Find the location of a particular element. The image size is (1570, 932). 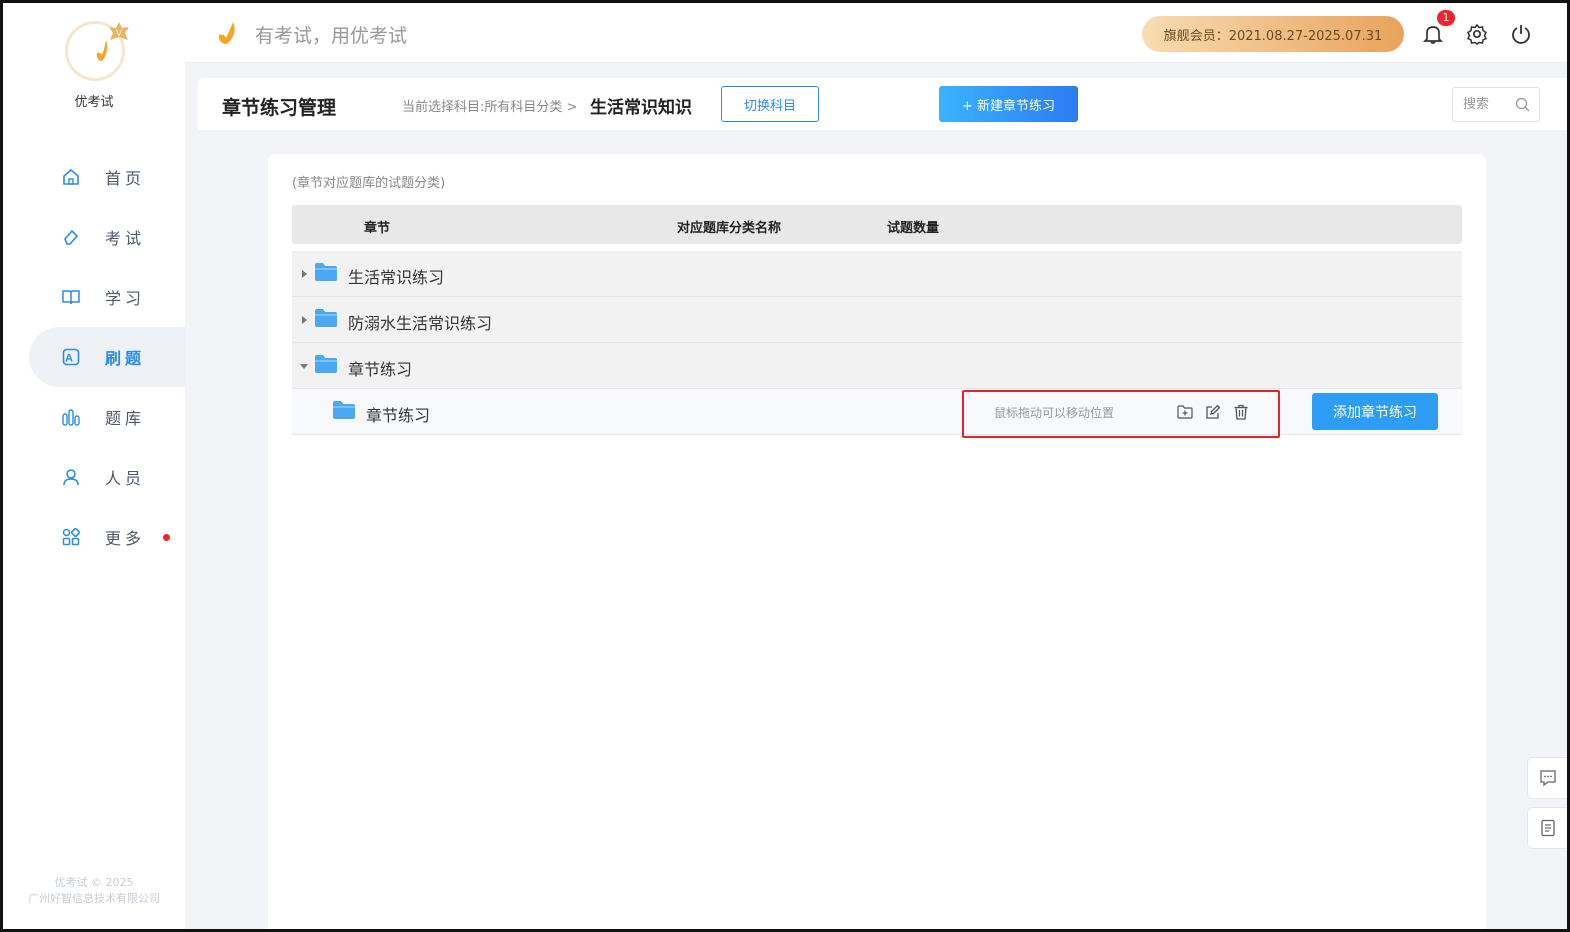

document-icon is located at coordinates (1548, 828).